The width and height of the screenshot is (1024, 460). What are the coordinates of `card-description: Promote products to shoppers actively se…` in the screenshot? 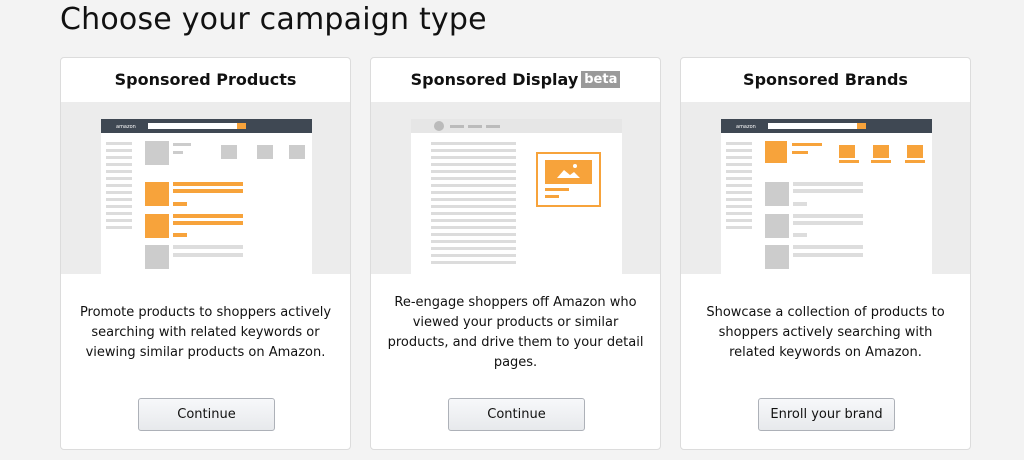 It's located at (205, 332).